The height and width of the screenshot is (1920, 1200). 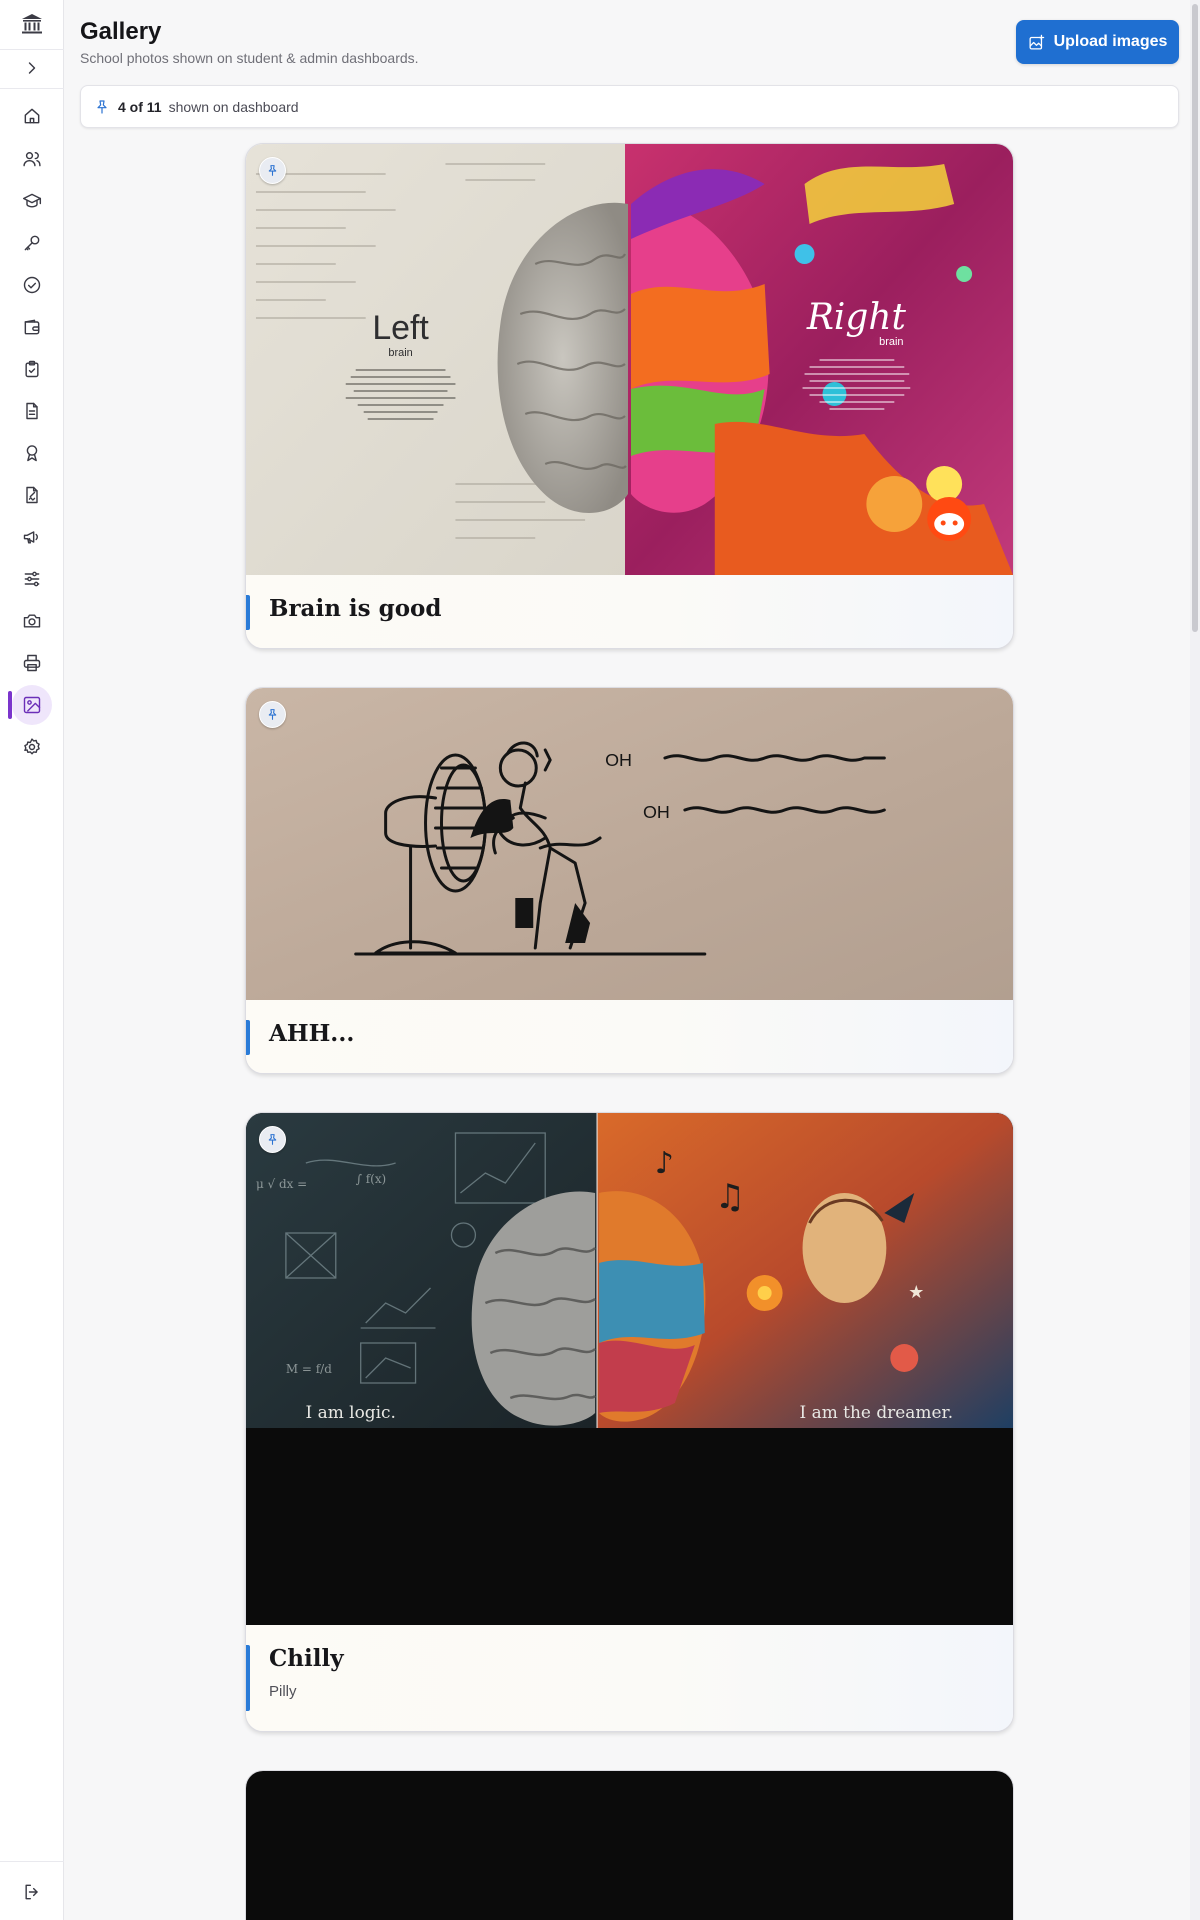 I want to click on award-icon, so click(x=32, y=453).